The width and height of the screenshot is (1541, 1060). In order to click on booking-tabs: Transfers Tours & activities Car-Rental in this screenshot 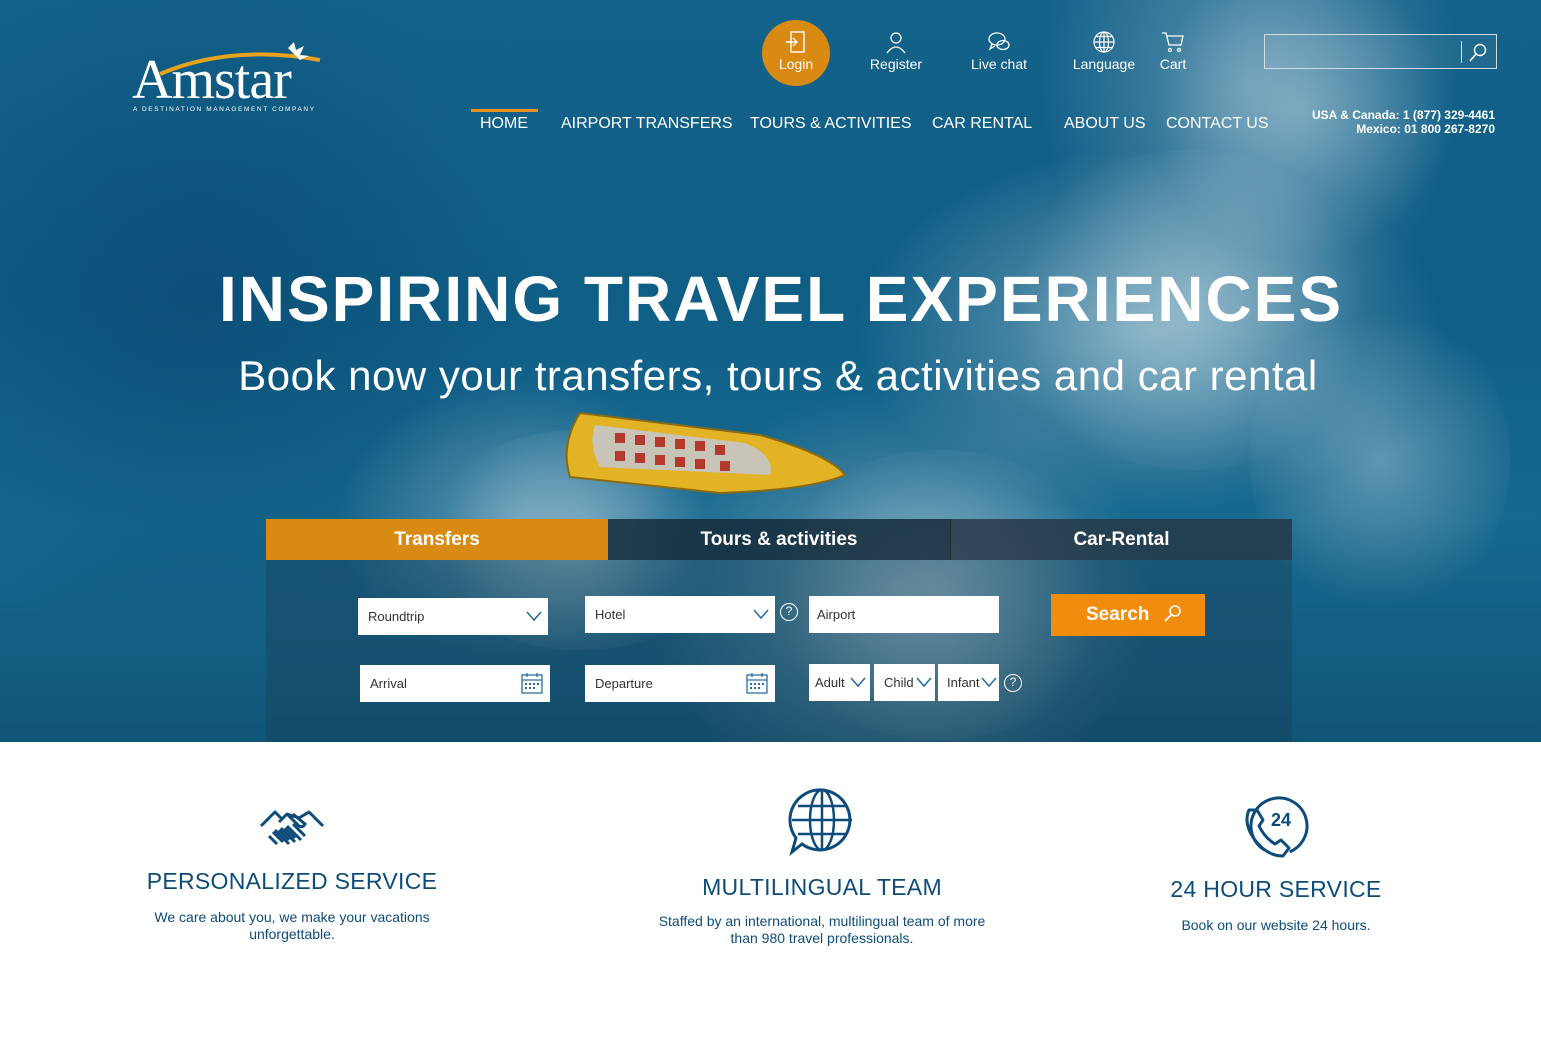, I will do `click(779, 539)`.